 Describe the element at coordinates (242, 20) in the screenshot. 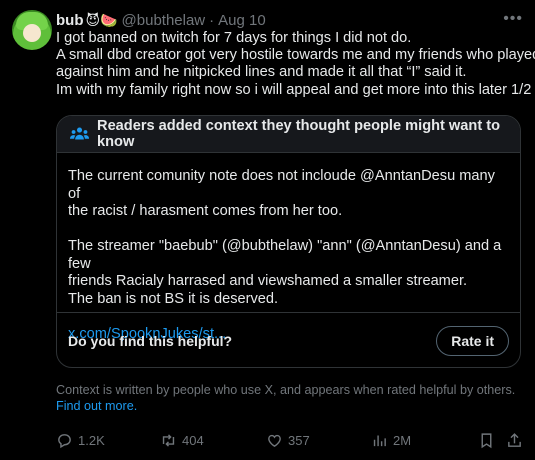

I see `tweet-date: Aug 10` at that location.